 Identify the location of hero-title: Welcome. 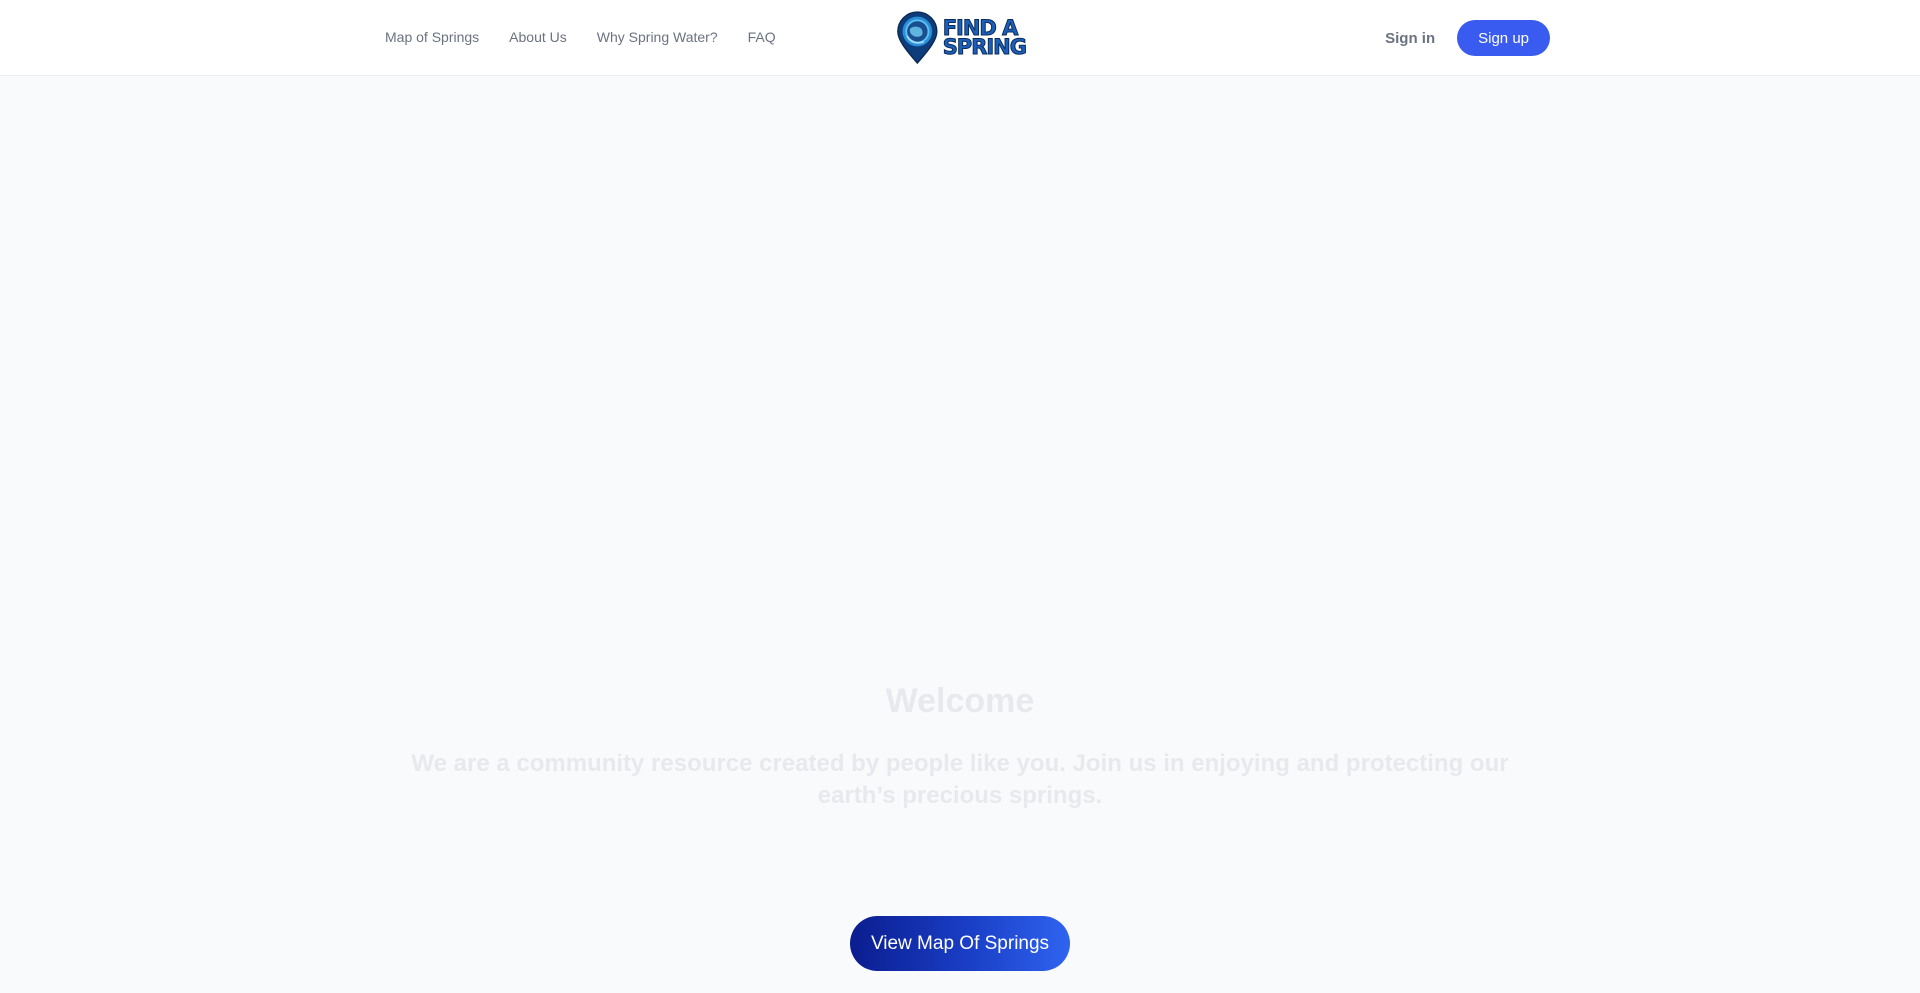
(960, 701).